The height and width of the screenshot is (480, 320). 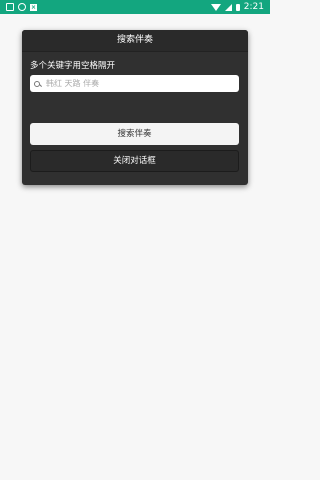 What do you see at coordinates (134, 161) in the screenshot?
I see `close-dialog-button: 关闭对话框` at bounding box center [134, 161].